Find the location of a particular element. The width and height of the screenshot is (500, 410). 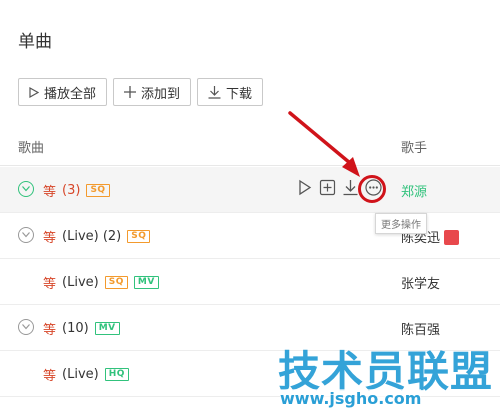

song-info: 等 (Live) HQ is located at coordinates (86, 374).